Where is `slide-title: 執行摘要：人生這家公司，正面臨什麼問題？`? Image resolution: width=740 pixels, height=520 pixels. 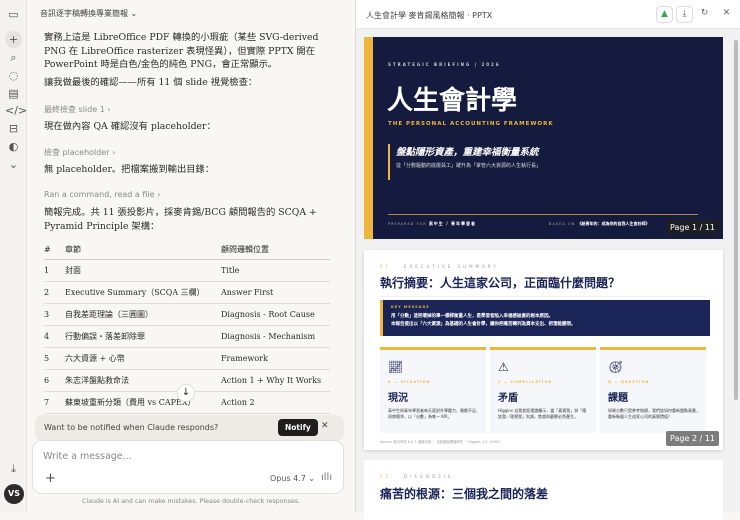 slide-title: 執行摘要：人生這家公司，正面臨什麼問題？ is located at coordinates (544, 285).